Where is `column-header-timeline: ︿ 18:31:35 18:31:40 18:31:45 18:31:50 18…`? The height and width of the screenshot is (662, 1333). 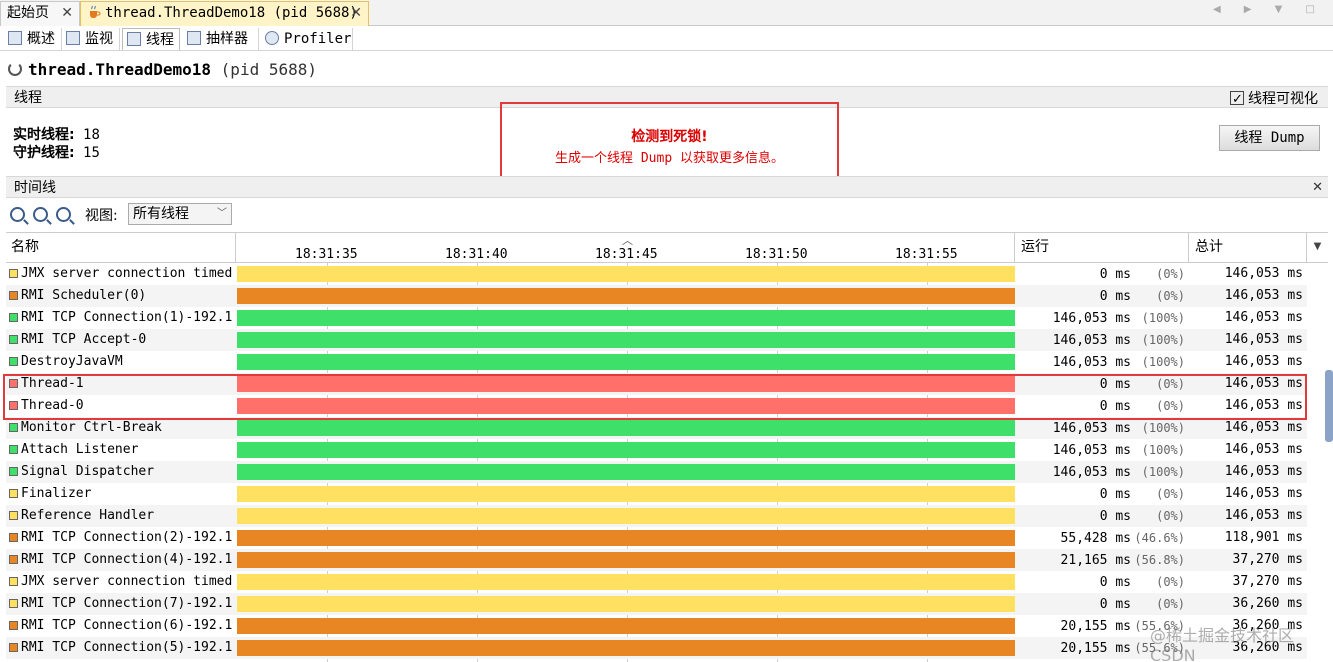 column-header-timeline: ︿ 18:31:35 18:31:40 18:31:45 18:31:50 18… is located at coordinates (625, 248).